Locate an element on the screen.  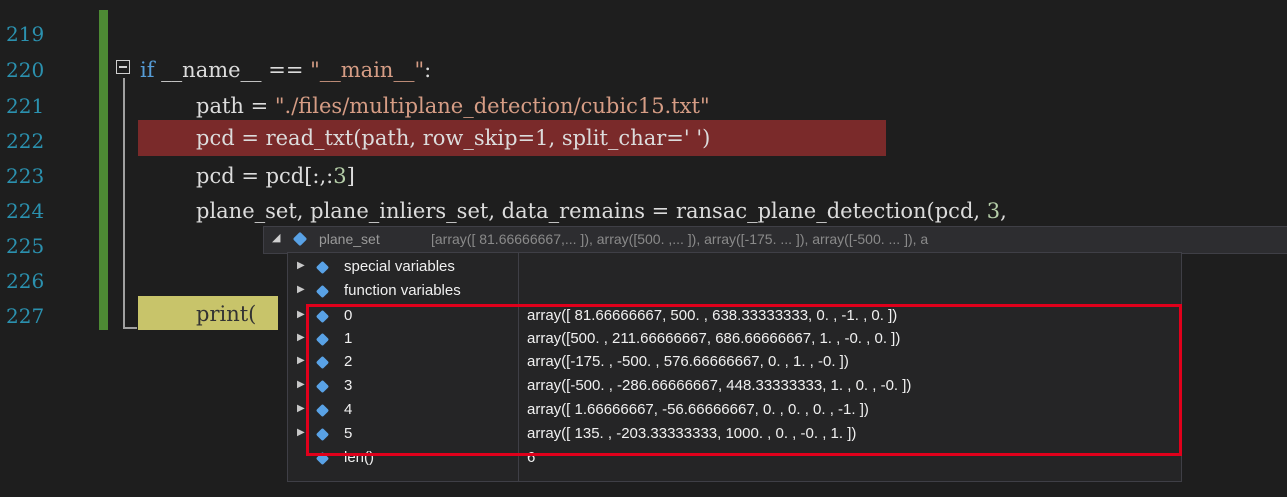
line-number: 219 is located at coordinates (25, 34).